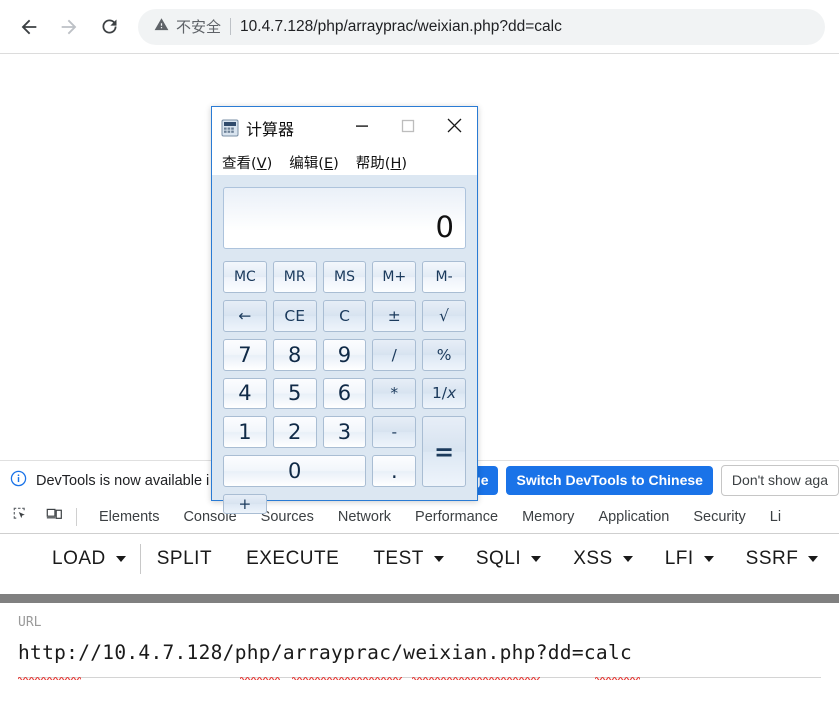 Image resolution: width=839 pixels, height=707 pixels. What do you see at coordinates (719, 517) in the screenshot?
I see `devtools-tab-security: Security` at bounding box center [719, 517].